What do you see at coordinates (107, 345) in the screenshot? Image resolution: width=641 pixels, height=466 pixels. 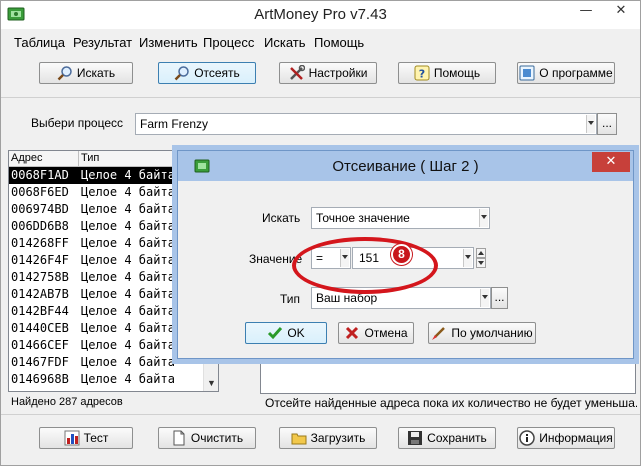 I see `table-row: 01466CEF Целое 4 байта` at bounding box center [107, 345].